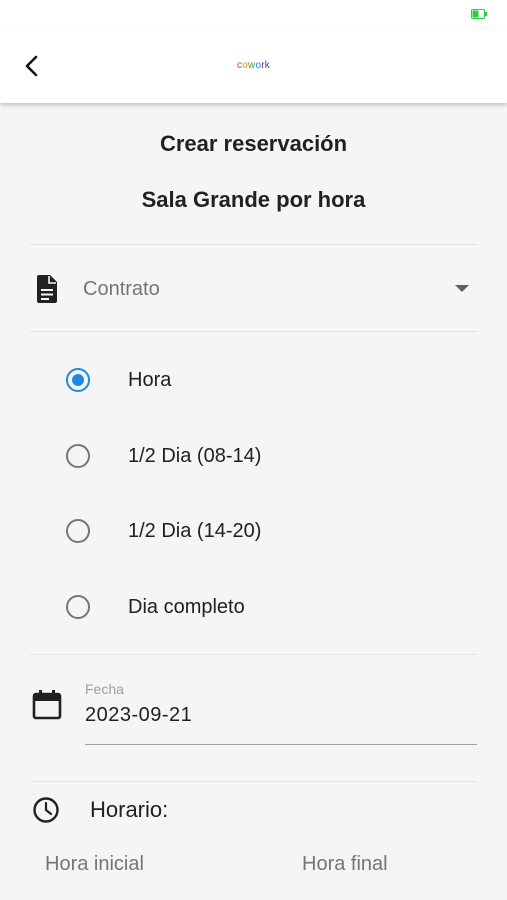 The height and width of the screenshot is (900, 507). I want to click on radio-option-medio-dia-manana: 1/2 Dia (08-14), so click(245, 456).